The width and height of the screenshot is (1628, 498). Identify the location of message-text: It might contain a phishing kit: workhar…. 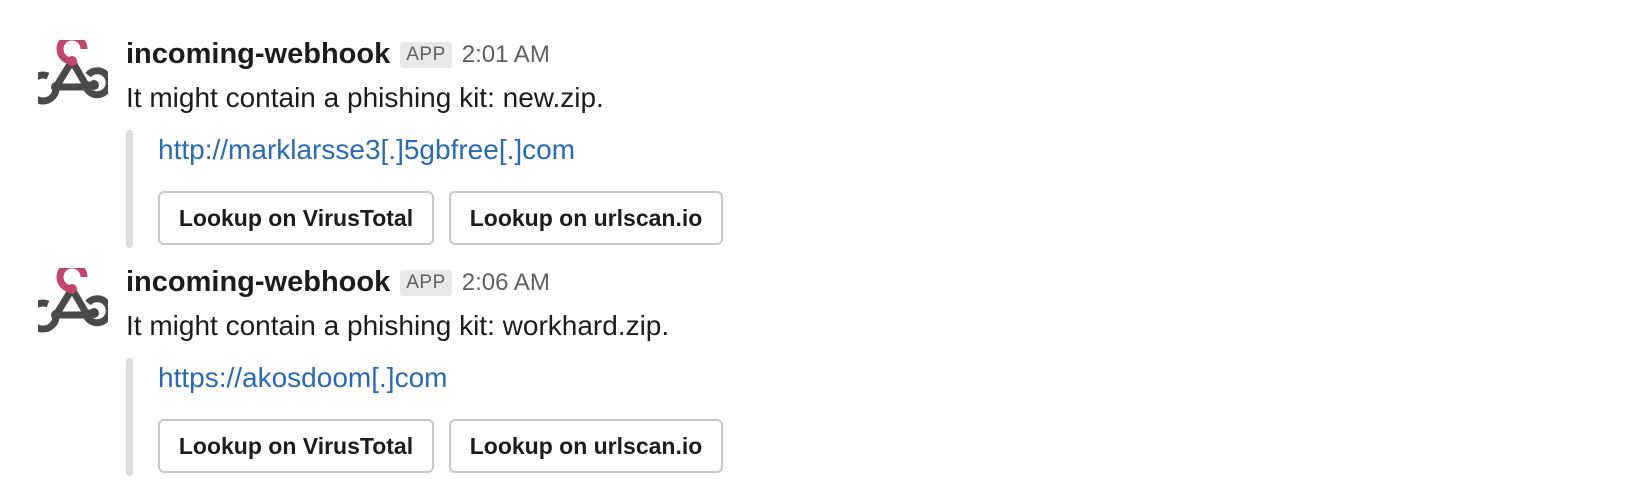
(398, 325).